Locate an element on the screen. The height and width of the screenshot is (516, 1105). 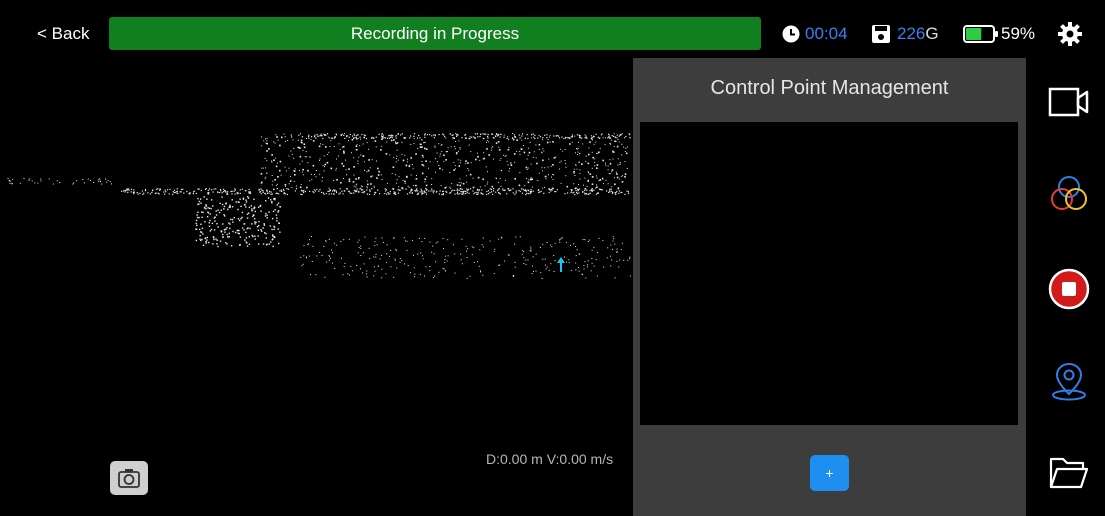
recording-status-banner: Recording in Progress is located at coordinates (435, 33).